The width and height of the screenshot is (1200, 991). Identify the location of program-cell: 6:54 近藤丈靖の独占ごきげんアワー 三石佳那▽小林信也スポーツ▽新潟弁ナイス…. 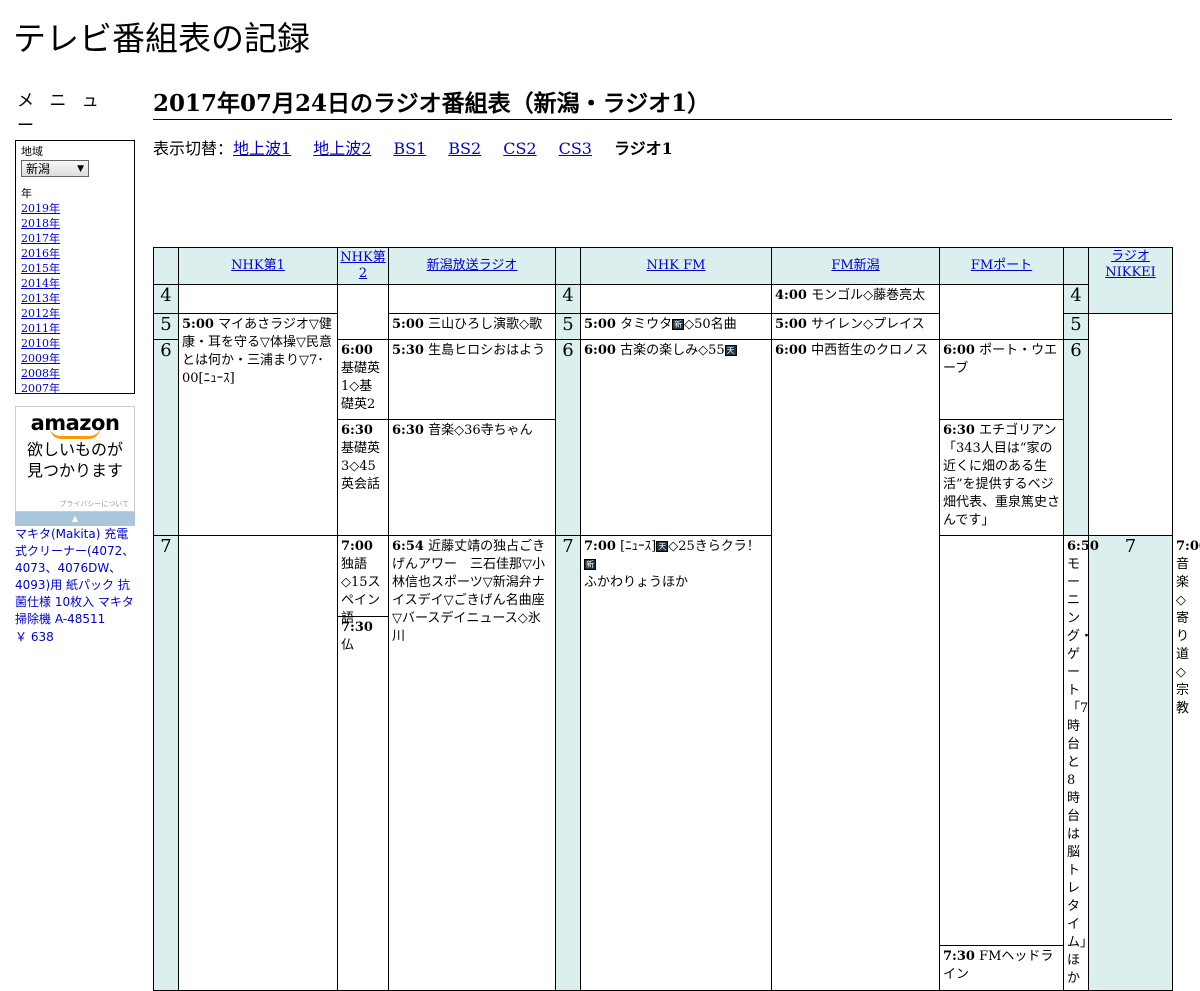
(472, 763).